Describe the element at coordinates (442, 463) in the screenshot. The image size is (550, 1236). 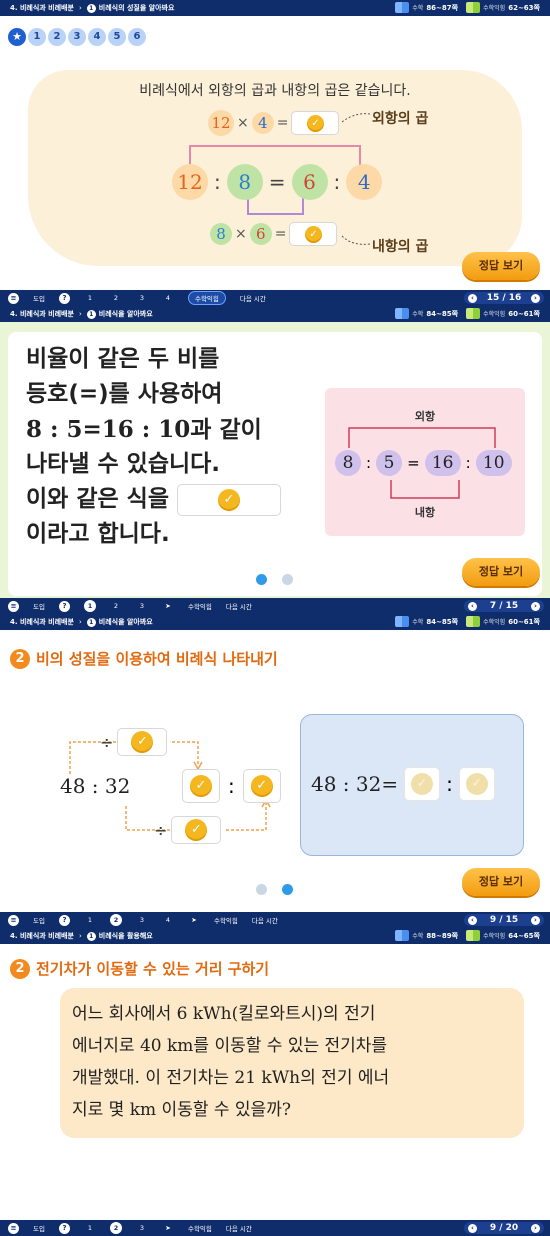
I see `diagram-term: 16` at that location.